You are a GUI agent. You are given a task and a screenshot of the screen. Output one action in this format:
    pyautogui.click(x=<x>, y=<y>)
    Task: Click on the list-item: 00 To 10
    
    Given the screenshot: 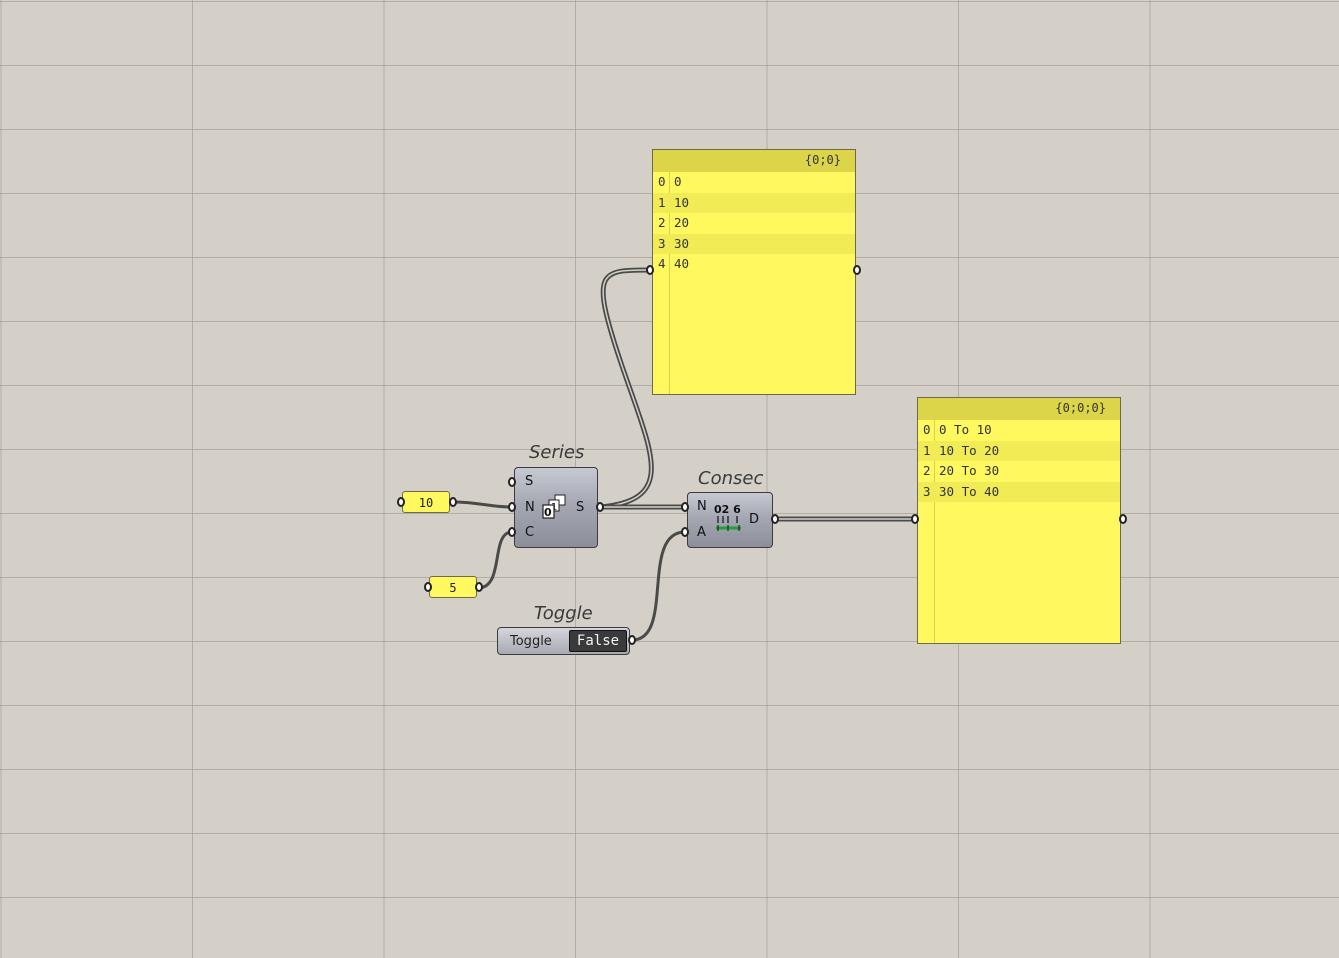 What is the action you would take?
    pyautogui.click(x=957, y=429)
    